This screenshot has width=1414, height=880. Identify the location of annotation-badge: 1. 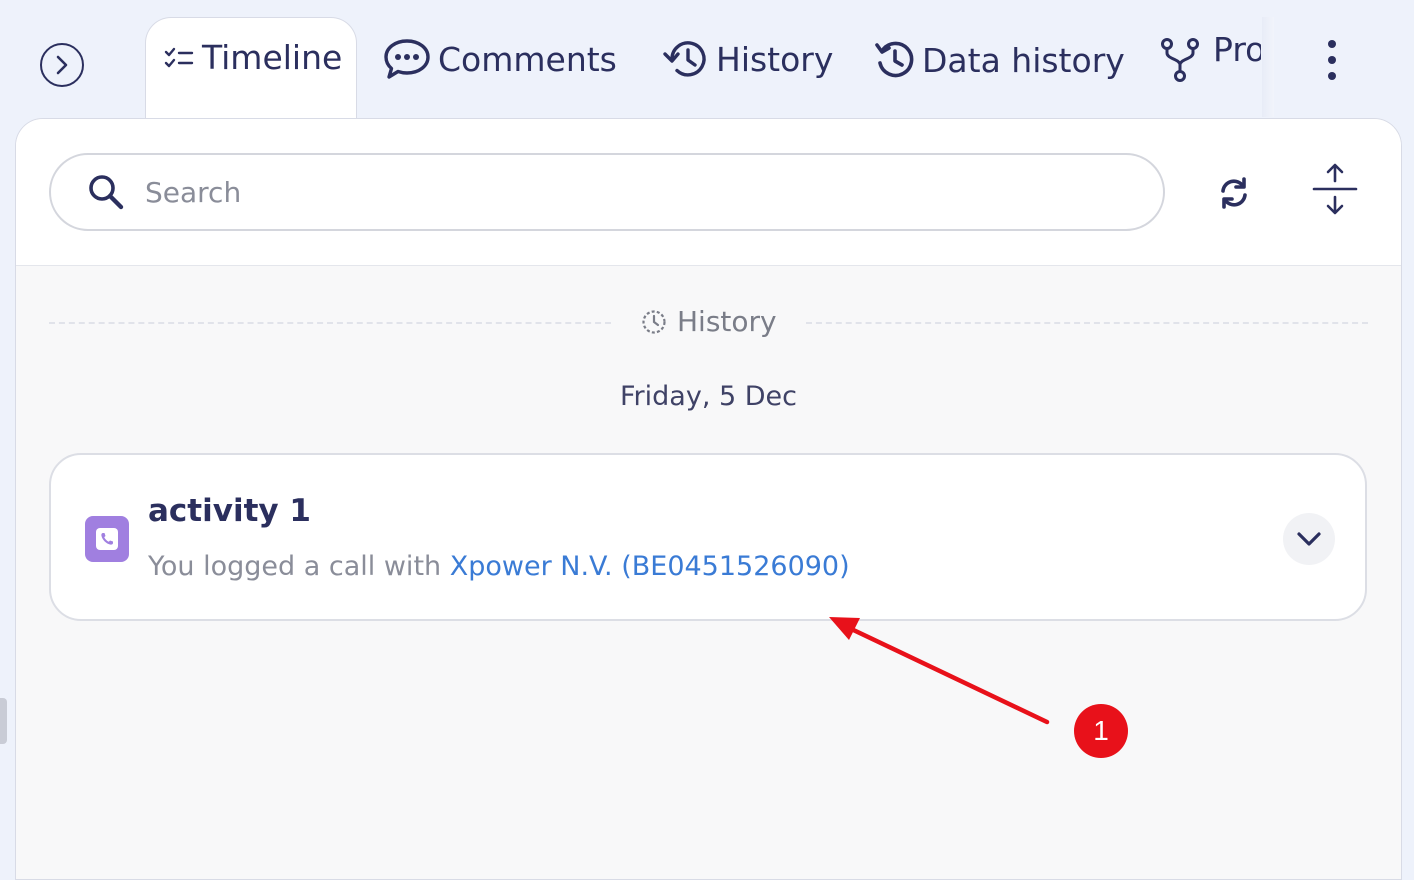
(1101, 731).